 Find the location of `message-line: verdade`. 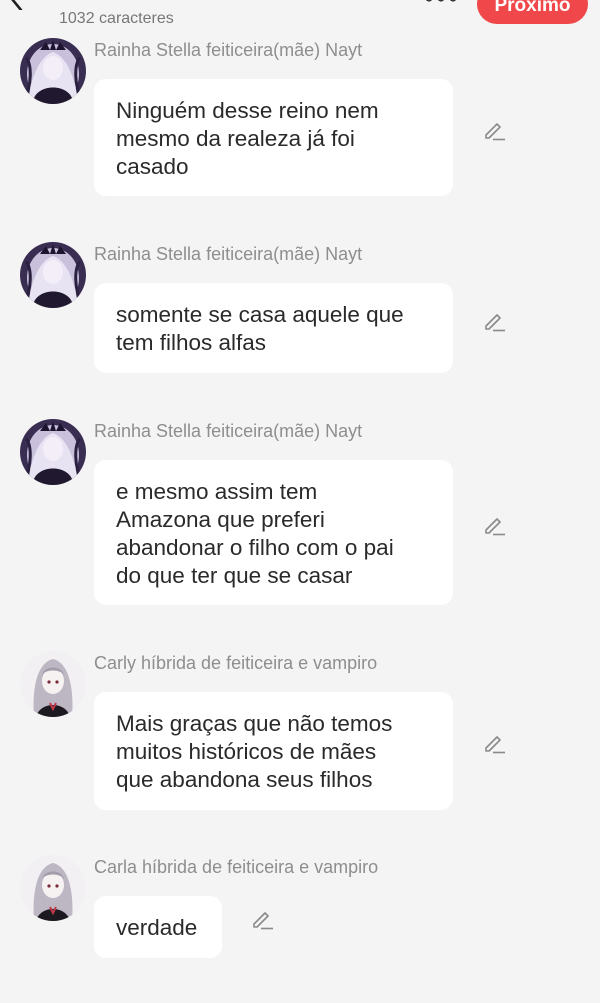

message-line: verdade is located at coordinates (157, 927).